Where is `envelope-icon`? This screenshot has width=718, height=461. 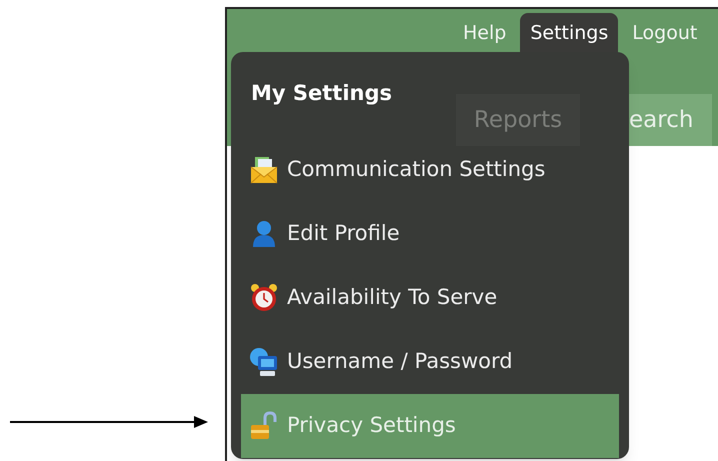 envelope-icon is located at coordinates (264, 170).